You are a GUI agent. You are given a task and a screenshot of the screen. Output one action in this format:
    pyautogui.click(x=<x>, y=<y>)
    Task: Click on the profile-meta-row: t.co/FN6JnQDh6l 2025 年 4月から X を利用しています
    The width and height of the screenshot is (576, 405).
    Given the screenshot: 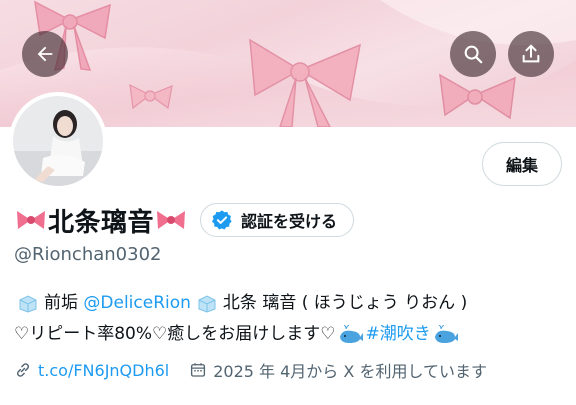 What is the action you would take?
    pyautogui.click(x=250, y=370)
    